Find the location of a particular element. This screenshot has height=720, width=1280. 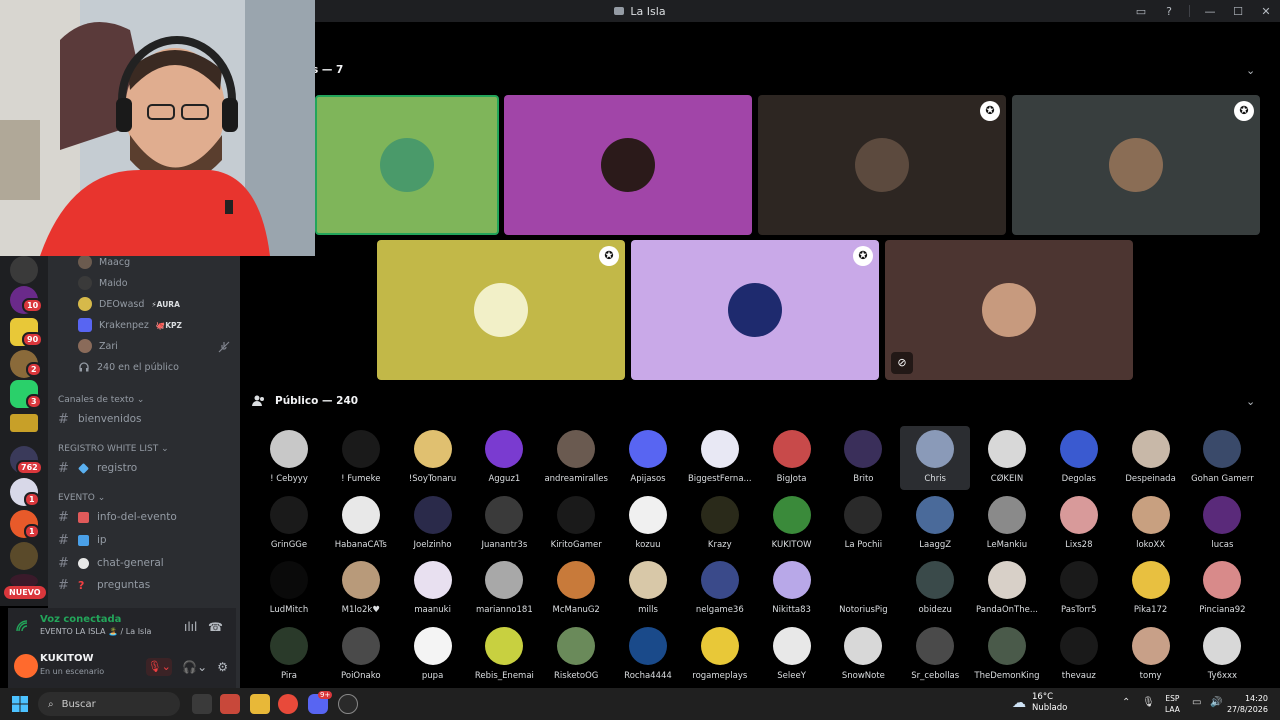

audience-member: thevauz is located at coordinates (1079, 655).